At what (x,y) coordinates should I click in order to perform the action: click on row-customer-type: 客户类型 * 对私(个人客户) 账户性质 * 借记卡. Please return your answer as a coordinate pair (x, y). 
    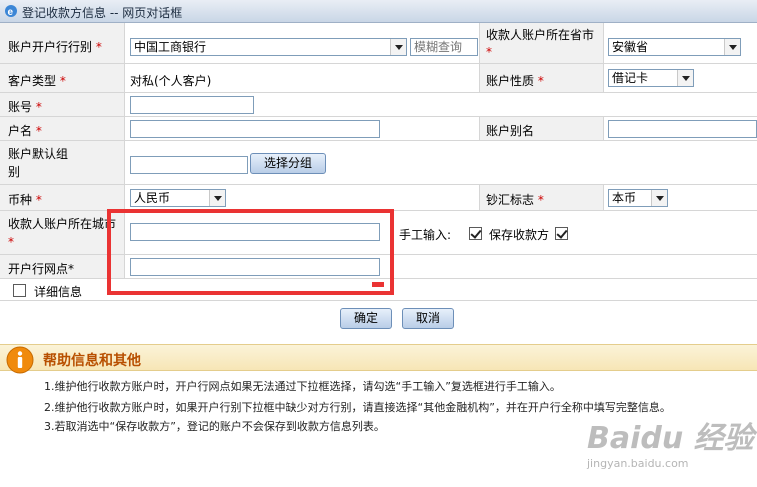
    Looking at the image, I should click on (378, 78).